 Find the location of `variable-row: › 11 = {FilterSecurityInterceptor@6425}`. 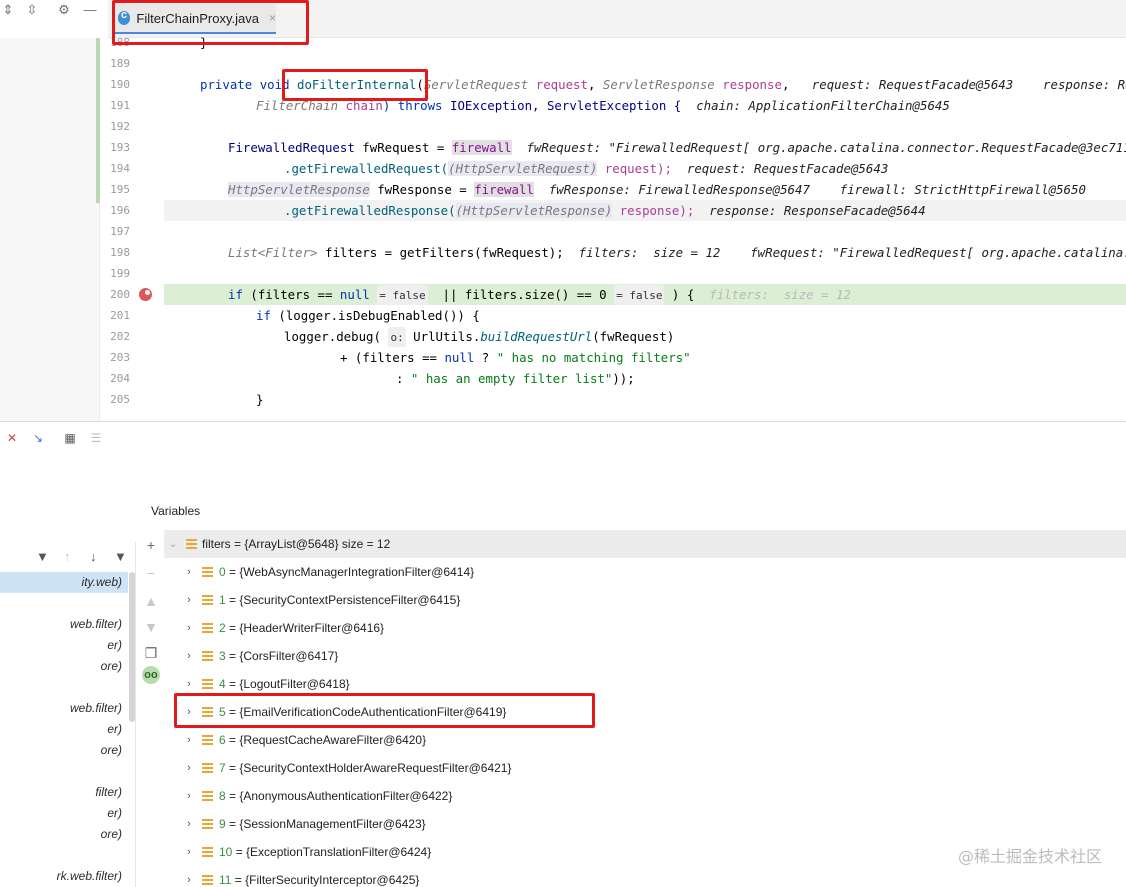

variable-row: › 11 = {FilterSecurityInterceptor@6425} is located at coordinates (645, 876).